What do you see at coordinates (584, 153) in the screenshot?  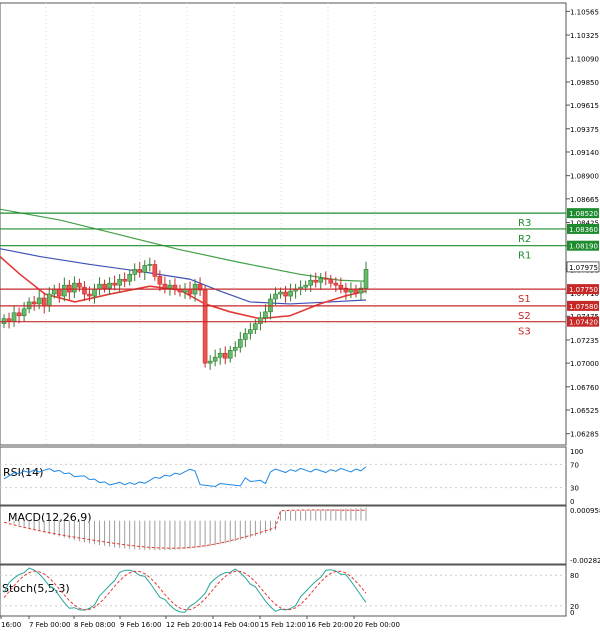 I see `price-tick-label: 1.09140` at bounding box center [584, 153].